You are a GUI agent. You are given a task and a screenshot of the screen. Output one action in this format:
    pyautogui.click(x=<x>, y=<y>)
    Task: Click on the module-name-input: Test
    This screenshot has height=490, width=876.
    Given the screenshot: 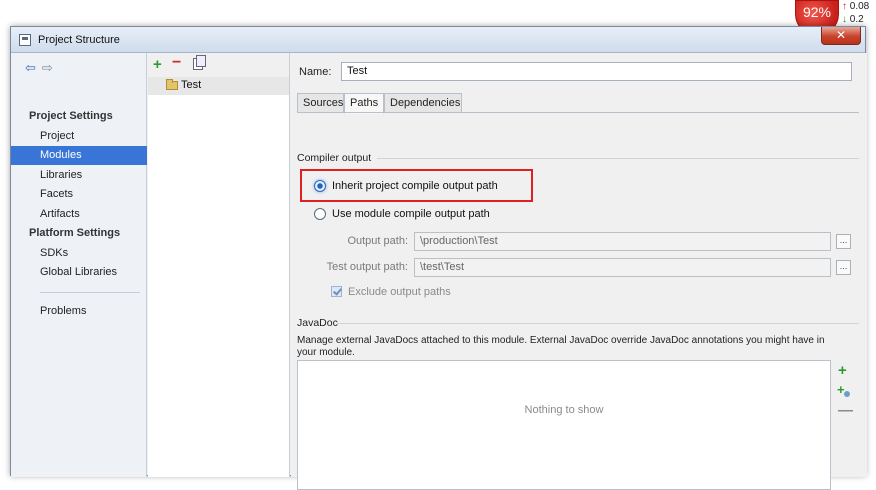 What is the action you would take?
    pyautogui.click(x=596, y=71)
    